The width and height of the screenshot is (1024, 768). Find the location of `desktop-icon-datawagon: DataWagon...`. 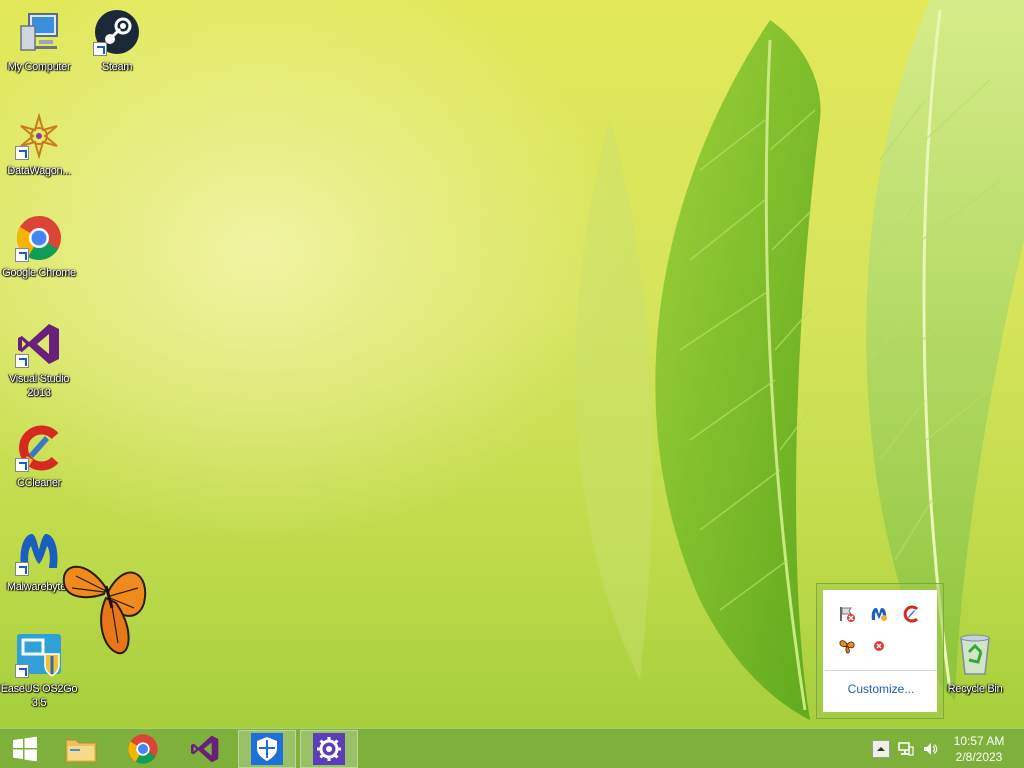

desktop-icon-datawagon: DataWagon... is located at coordinates (39, 145).